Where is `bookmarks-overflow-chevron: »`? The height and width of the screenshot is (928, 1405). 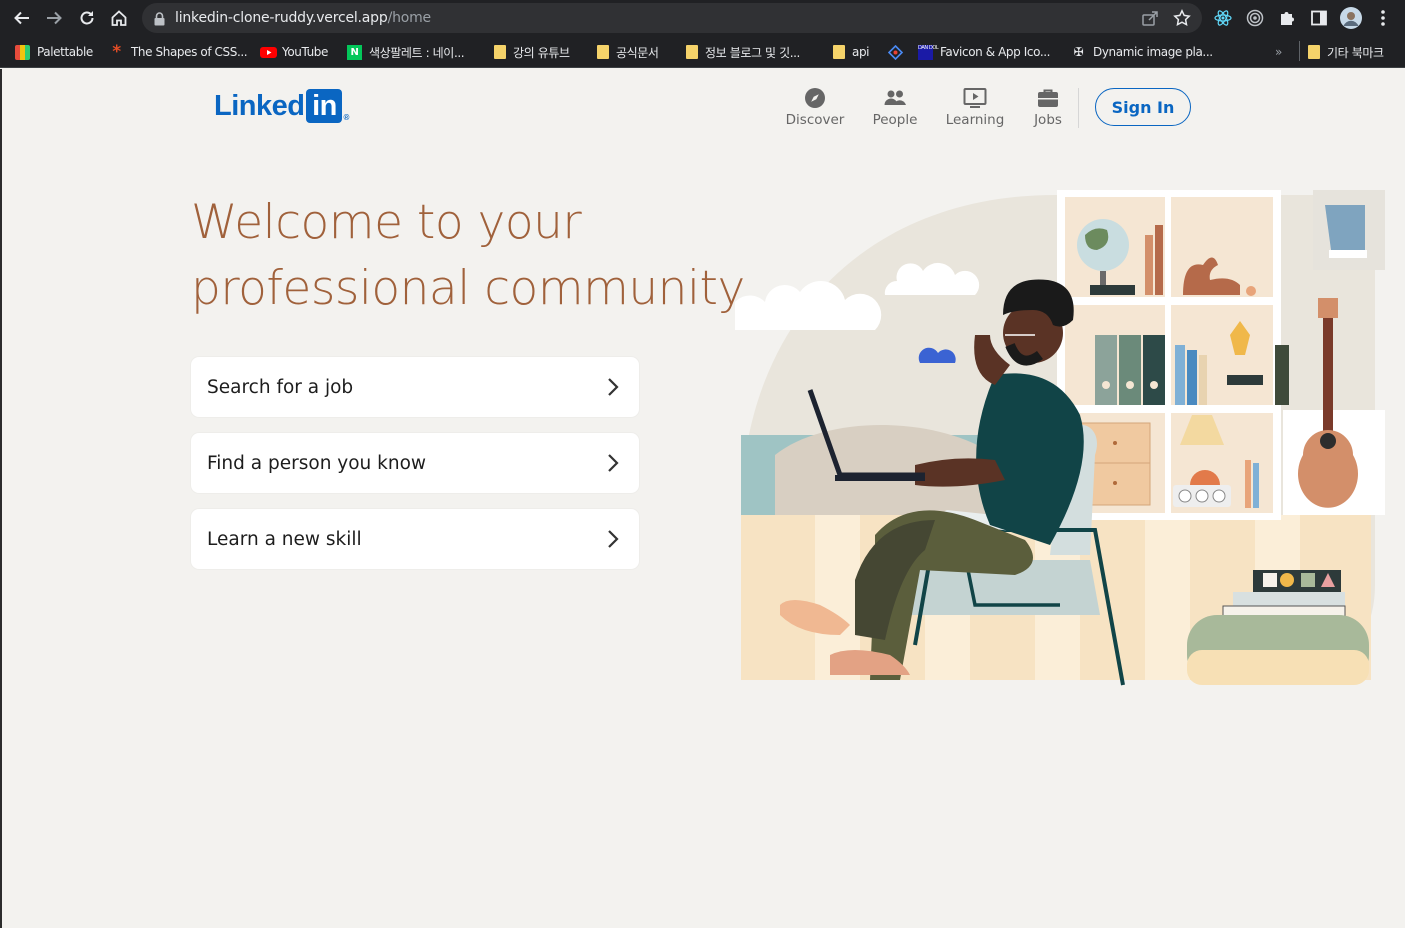
bookmarks-overflow-chevron: » is located at coordinates (1278, 52).